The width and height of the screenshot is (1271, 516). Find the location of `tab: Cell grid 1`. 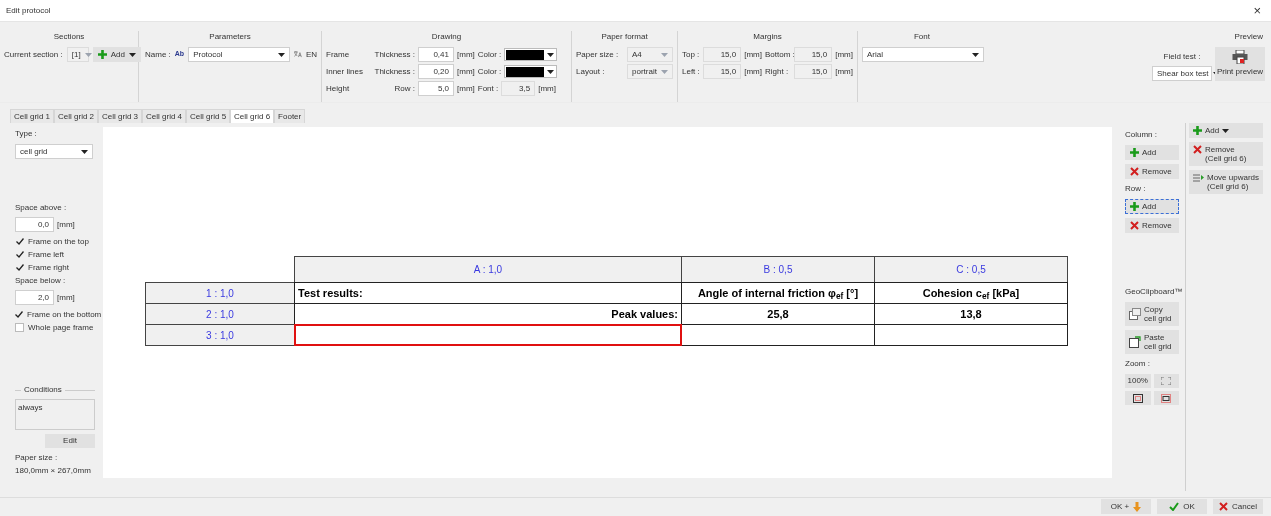

tab: Cell grid 1 is located at coordinates (32, 116).